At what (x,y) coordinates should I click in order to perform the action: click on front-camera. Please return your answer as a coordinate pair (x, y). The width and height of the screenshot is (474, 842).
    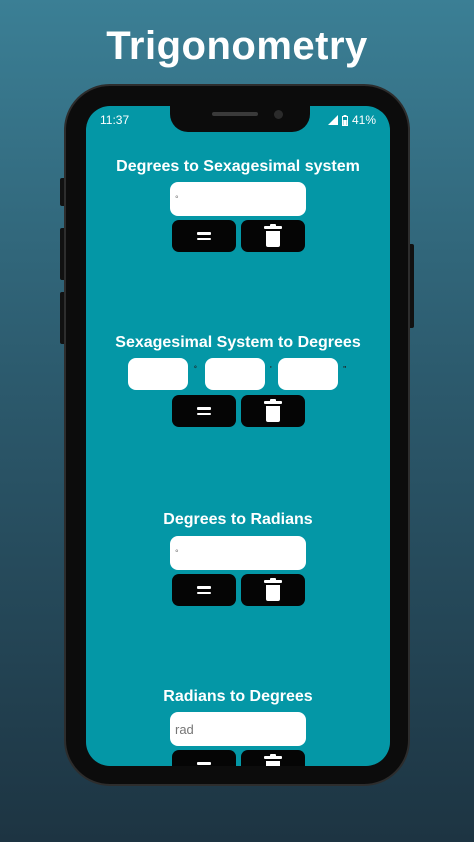
    Looking at the image, I should click on (278, 114).